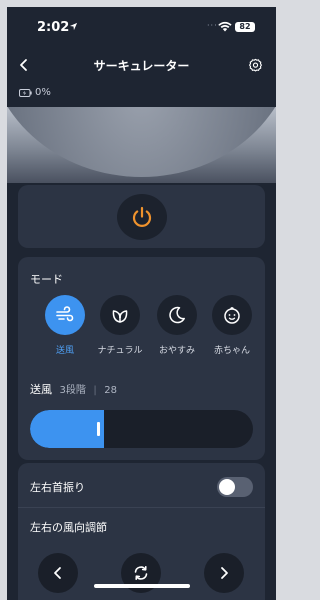  What do you see at coordinates (225, 26) in the screenshot?
I see `wifi-icon` at bounding box center [225, 26].